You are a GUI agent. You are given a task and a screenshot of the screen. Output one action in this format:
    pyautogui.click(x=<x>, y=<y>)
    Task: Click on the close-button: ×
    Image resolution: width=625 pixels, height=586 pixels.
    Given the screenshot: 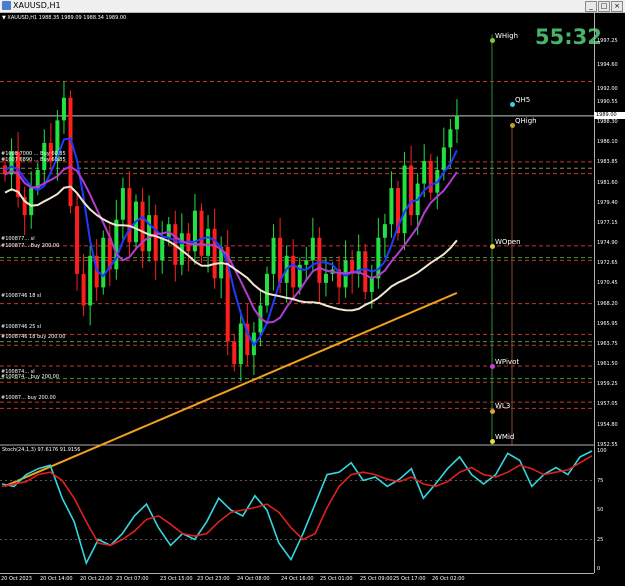 What is the action you would take?
    pyautogui.click(x=617, y=6)
    